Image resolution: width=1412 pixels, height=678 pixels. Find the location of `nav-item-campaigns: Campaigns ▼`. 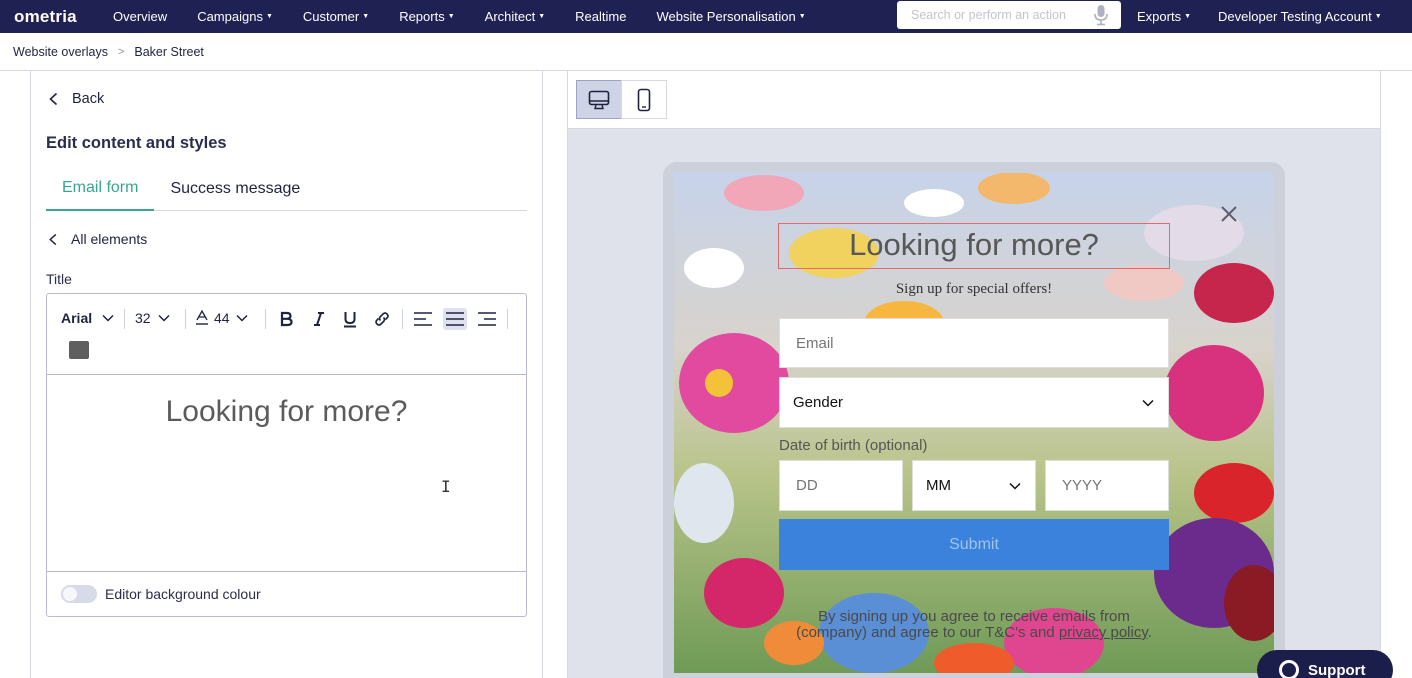

nav-item-campaigns: Campaigns ▼ is located at coordinates (235, 16).